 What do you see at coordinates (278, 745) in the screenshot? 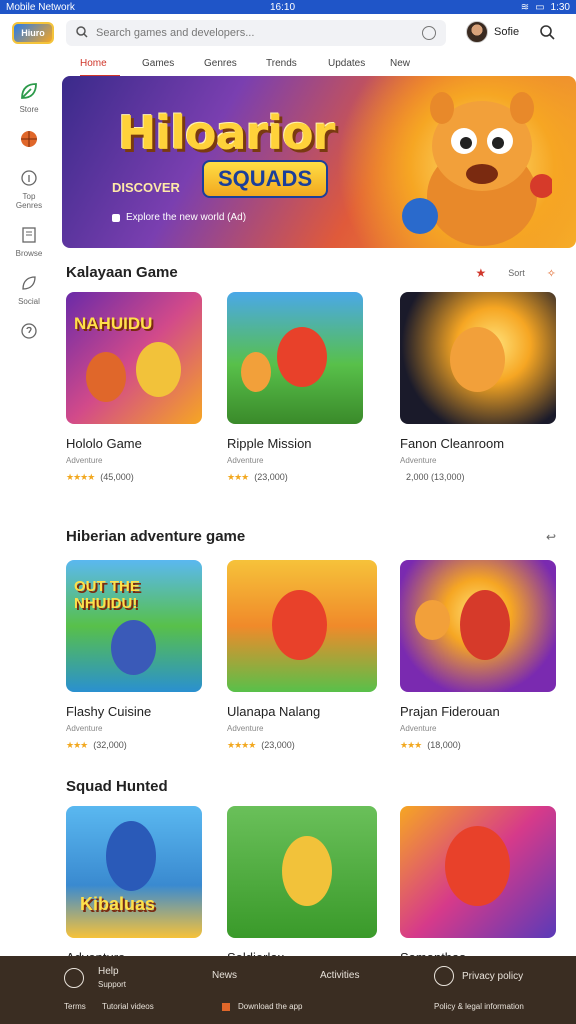
I see `rating-count: (23,000)` at bounding box center [278, 745].